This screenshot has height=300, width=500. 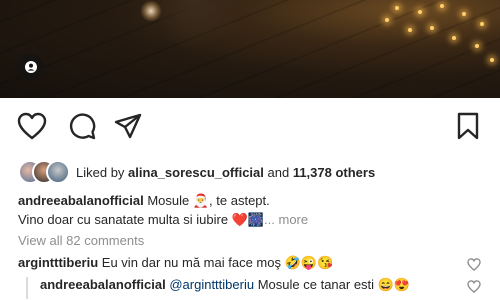 What do you see at coordinates (151, 11) in the screenshot?
I see `photo-sparkler` at bounding box center [151, 11].